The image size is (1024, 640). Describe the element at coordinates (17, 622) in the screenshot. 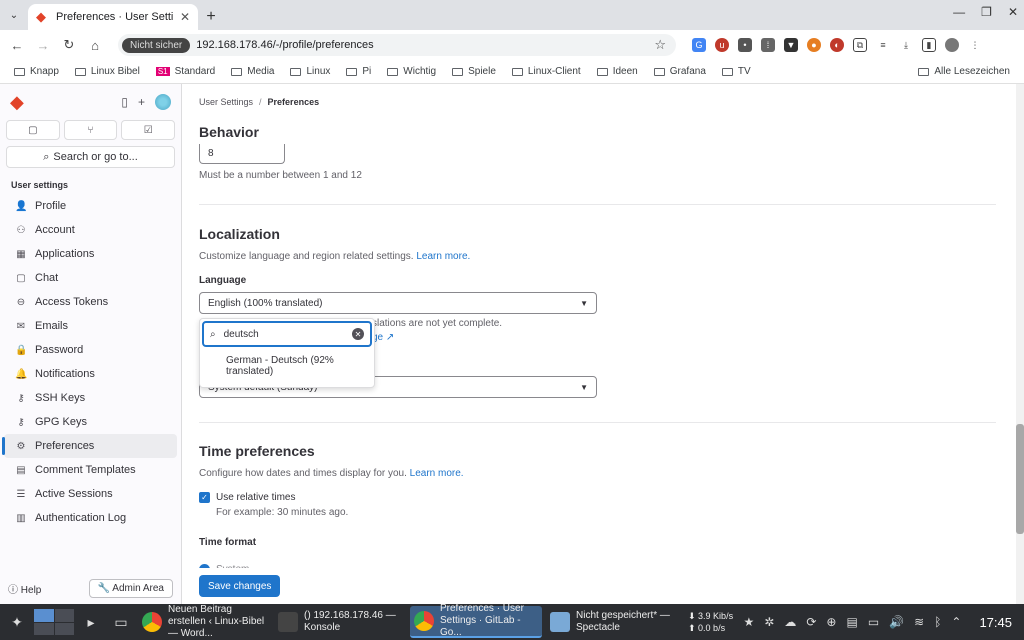

I see `app-launcher-icon: ✦` at that location.